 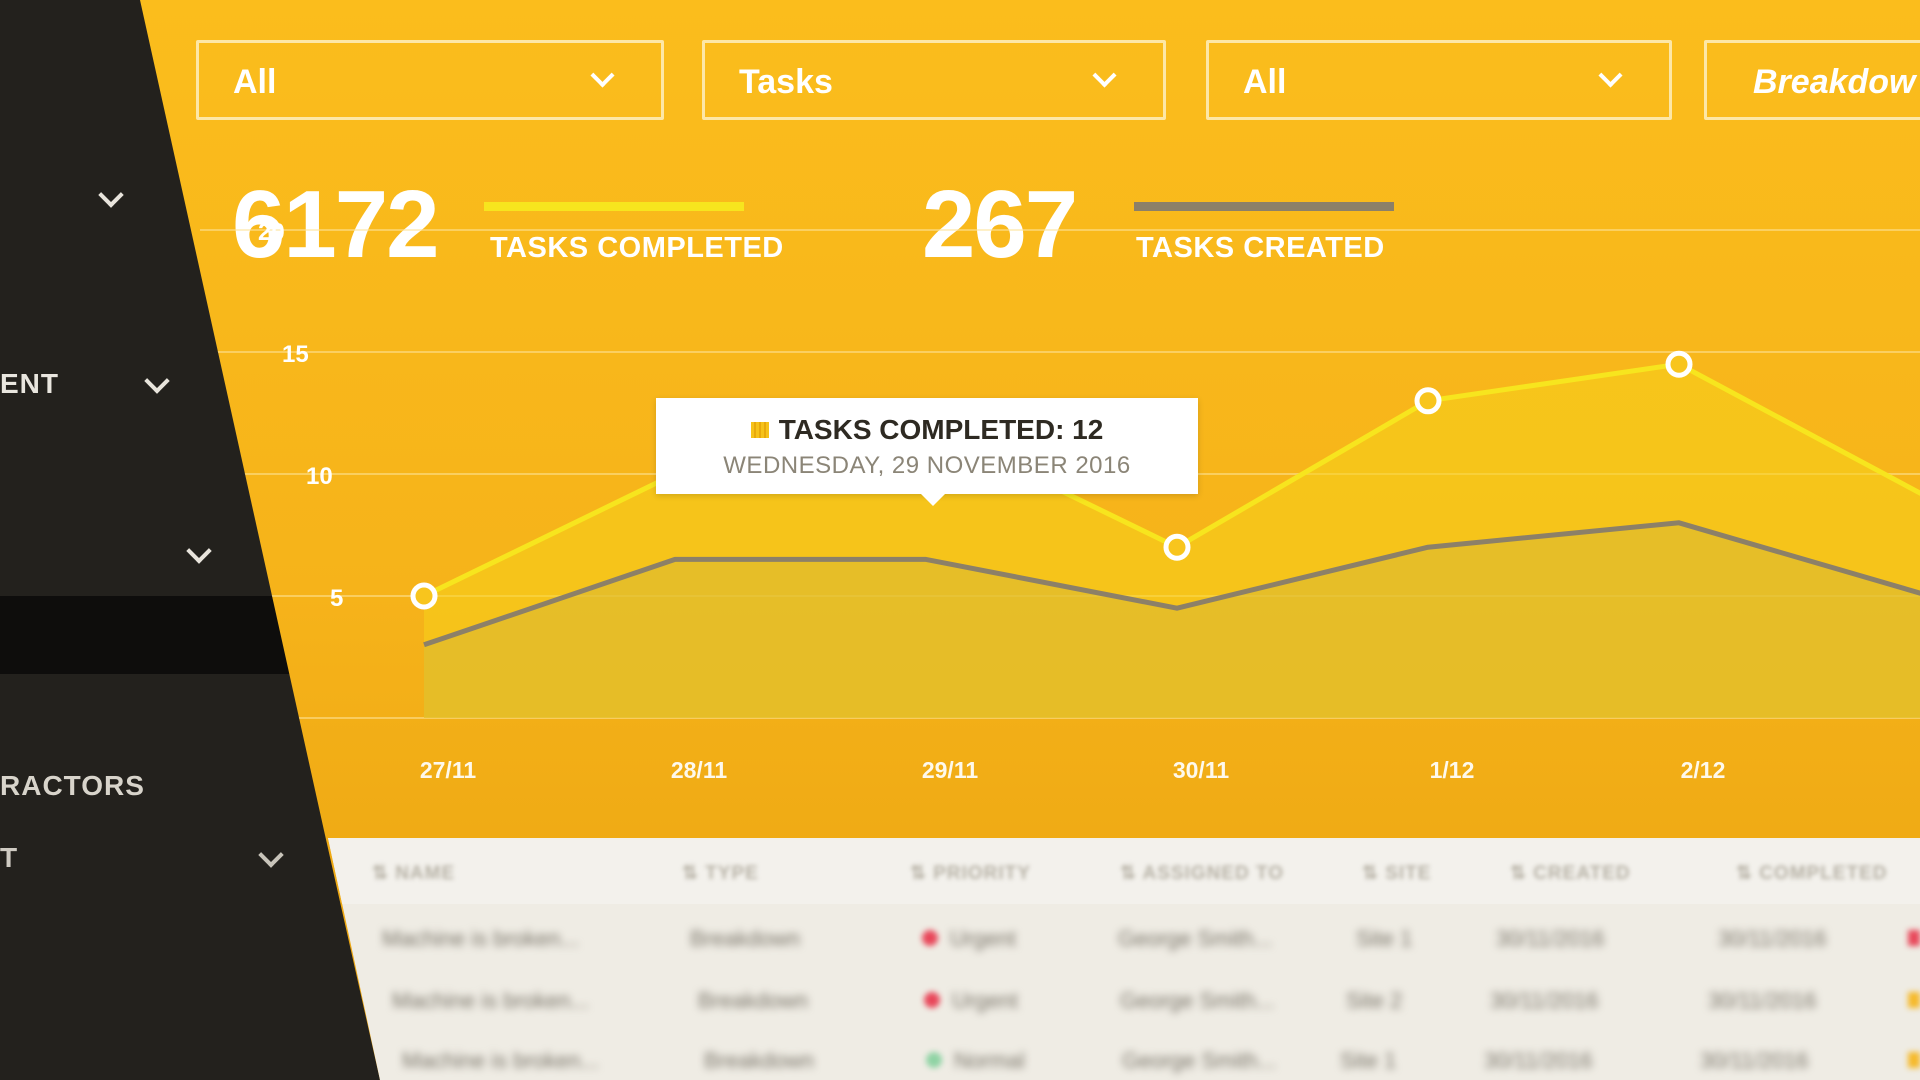 I want to click on x-tick-label: 1/12, so click(x=1452, y=770).